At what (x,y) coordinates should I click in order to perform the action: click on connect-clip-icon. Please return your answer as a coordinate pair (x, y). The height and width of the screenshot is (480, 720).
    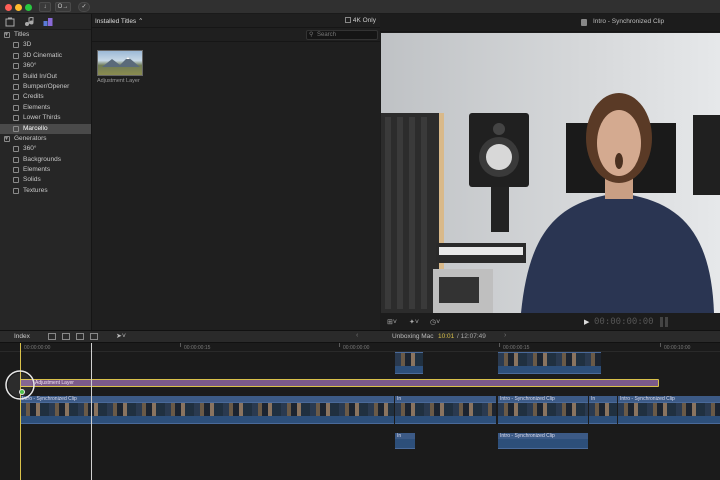
    Looking at the image, I should click on (52, 336).